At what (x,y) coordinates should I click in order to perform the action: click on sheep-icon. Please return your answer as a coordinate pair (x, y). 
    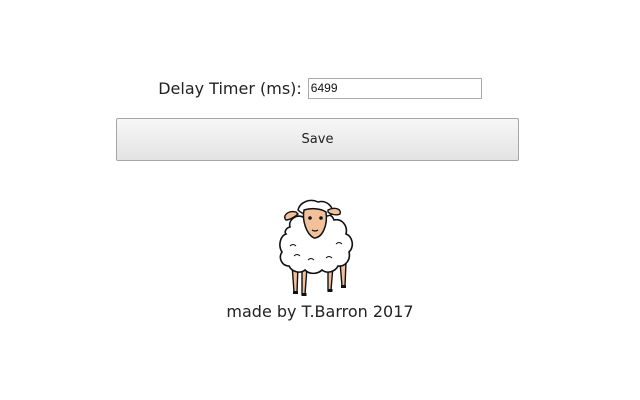
    Looking at the image, I should click on (318, 248).